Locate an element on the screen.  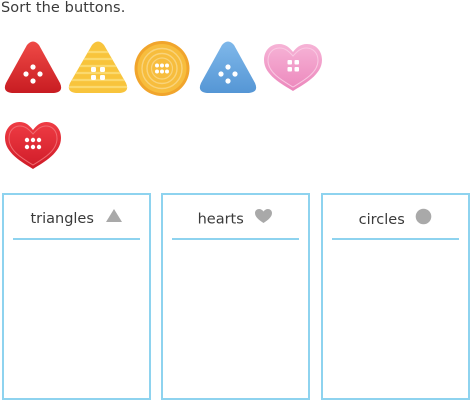
button-blue-triangle is located at coordinates (228, 68).